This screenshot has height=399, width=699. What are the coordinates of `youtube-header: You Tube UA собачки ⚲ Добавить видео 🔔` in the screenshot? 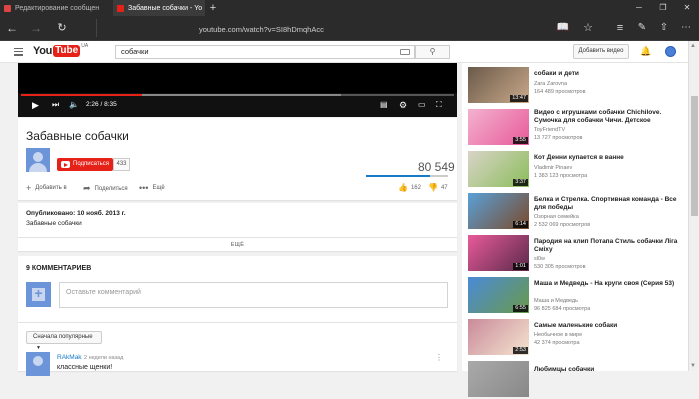 It's located at (344, 52).